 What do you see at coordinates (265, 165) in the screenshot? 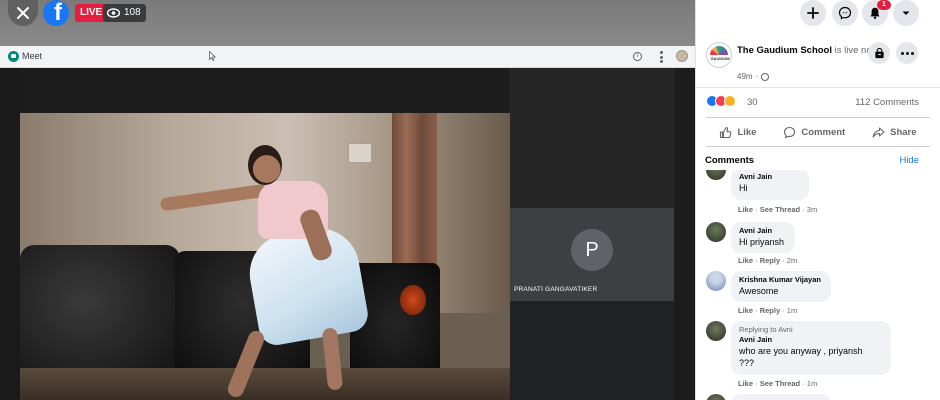
I see `dancer-head` at bounding box center [265, 165].